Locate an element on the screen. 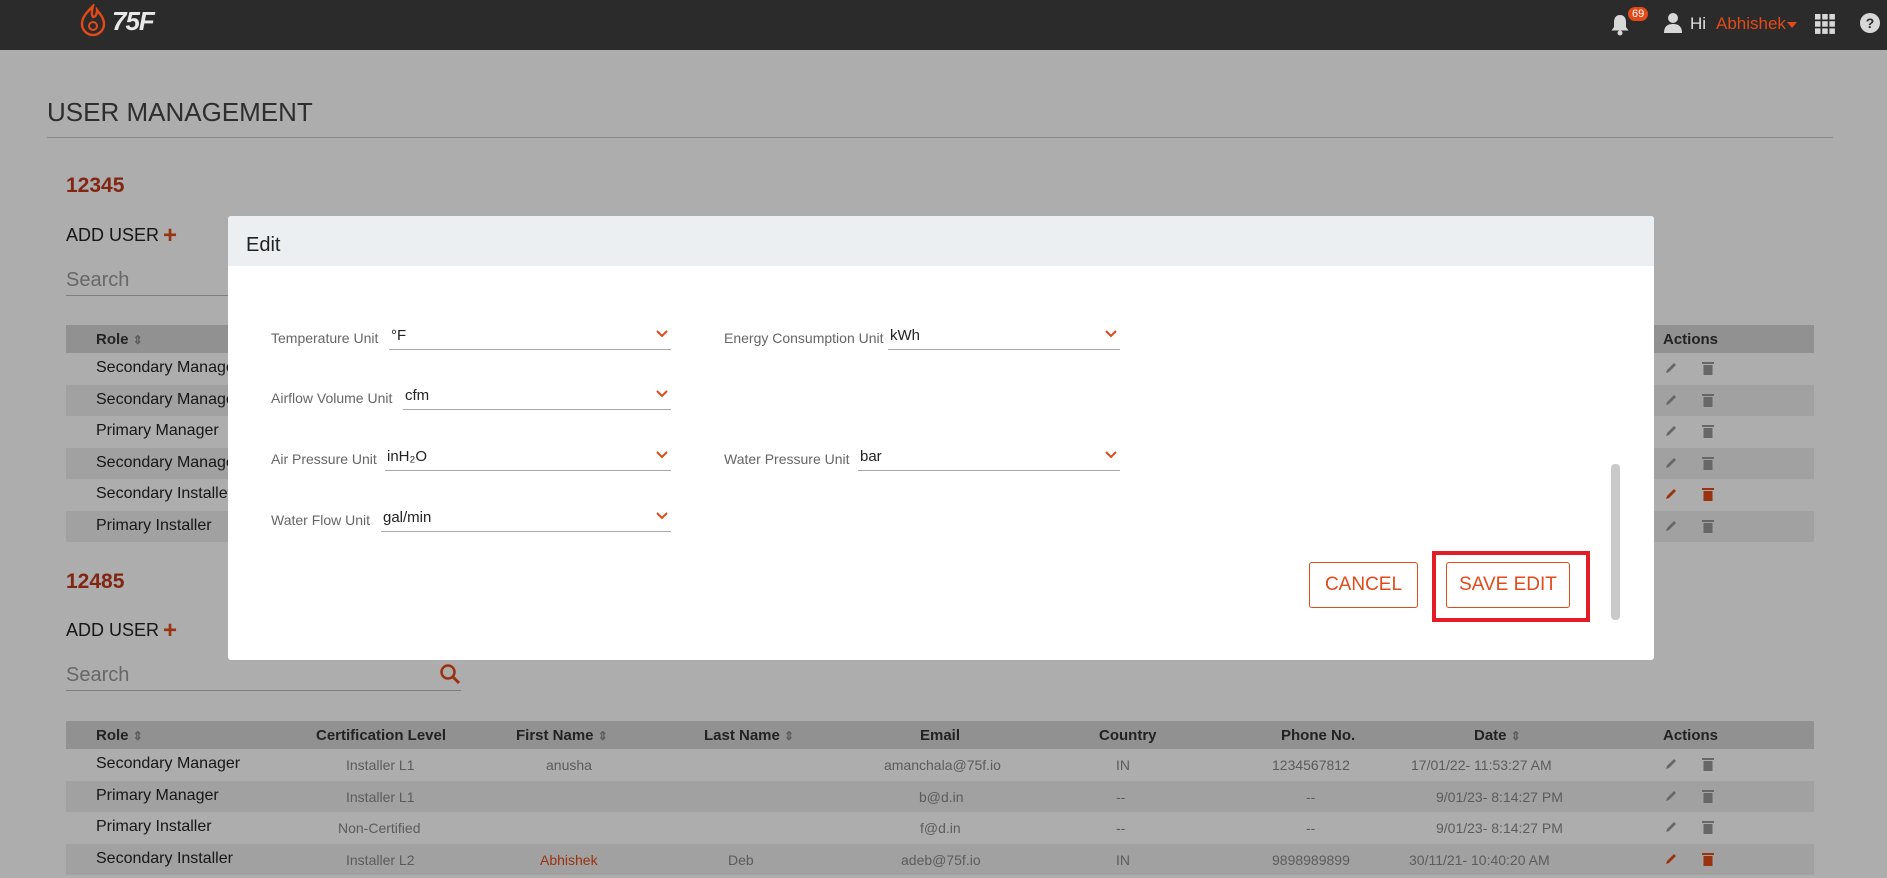  temperature-unit-label: Temperature Unit is located at coordinates (325, 338).